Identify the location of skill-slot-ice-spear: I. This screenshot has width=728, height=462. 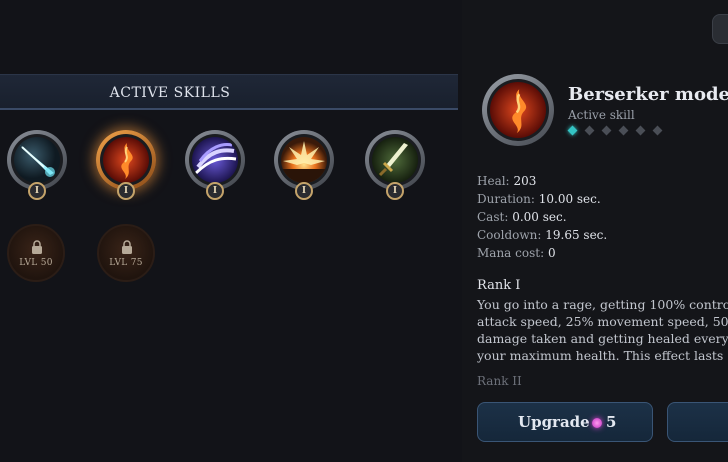
(37, 165).